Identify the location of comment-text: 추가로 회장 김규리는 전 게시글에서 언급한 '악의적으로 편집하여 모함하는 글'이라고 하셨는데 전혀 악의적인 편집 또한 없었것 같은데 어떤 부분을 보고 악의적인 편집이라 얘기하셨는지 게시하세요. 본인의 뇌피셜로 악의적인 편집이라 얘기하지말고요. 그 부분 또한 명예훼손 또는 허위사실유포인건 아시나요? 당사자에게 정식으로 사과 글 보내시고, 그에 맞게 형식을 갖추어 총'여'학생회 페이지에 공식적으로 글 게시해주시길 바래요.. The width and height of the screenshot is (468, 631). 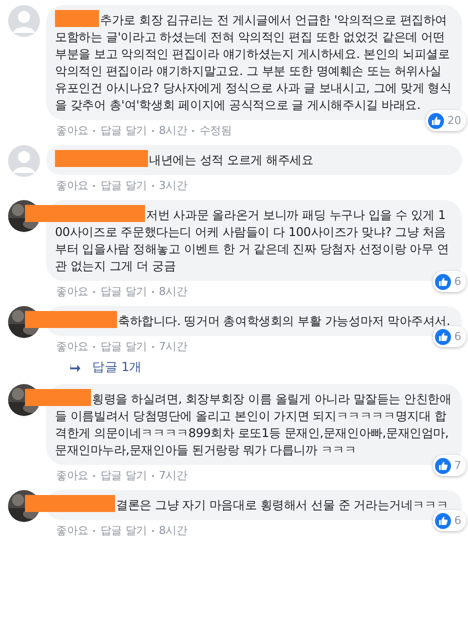
(253, 62).